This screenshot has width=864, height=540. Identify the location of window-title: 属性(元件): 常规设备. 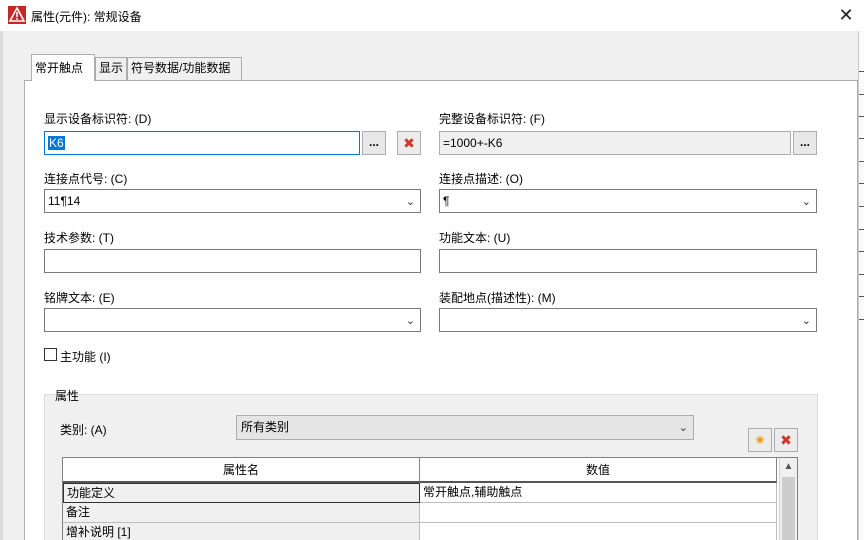
(86, 17).